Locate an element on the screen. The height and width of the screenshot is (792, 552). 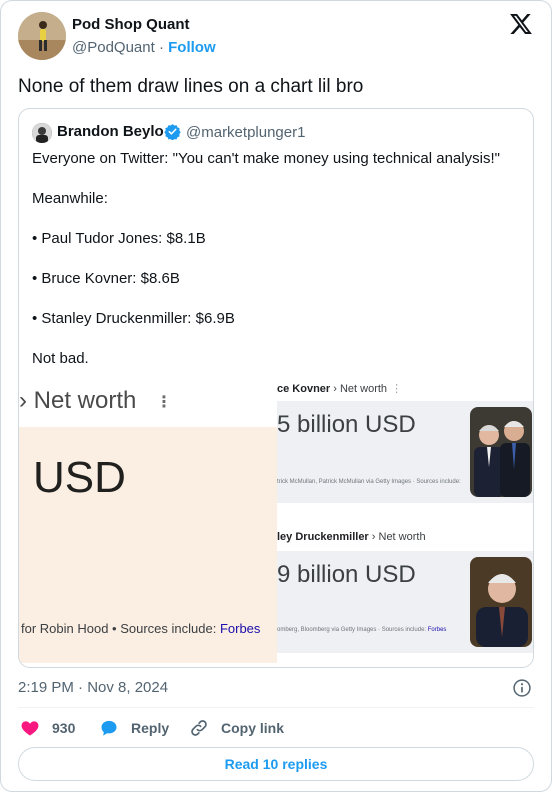
kovner-photo is located at coordinates (501, 452).